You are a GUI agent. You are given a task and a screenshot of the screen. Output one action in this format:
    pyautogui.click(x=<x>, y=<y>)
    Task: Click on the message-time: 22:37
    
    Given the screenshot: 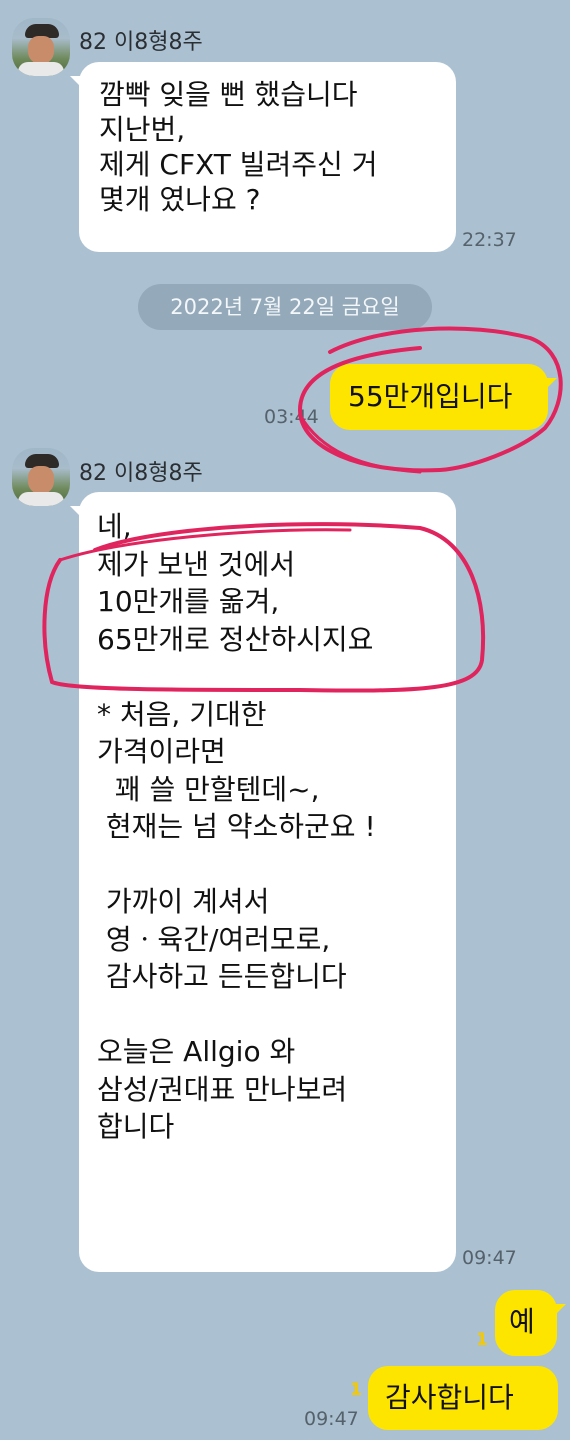 What is the action you would take?
    pyautogui.click(x=489, y=240)
    